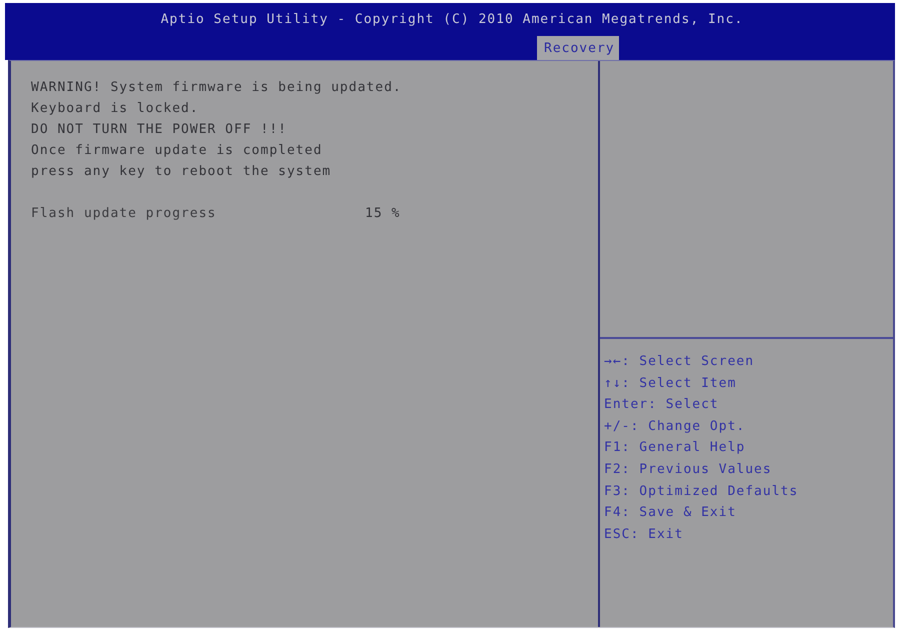  What do you see at coordinates (671, 383) in the screenshot?
I see `help-line: ↑↓: Select Item` at bounding box center [671, 383].